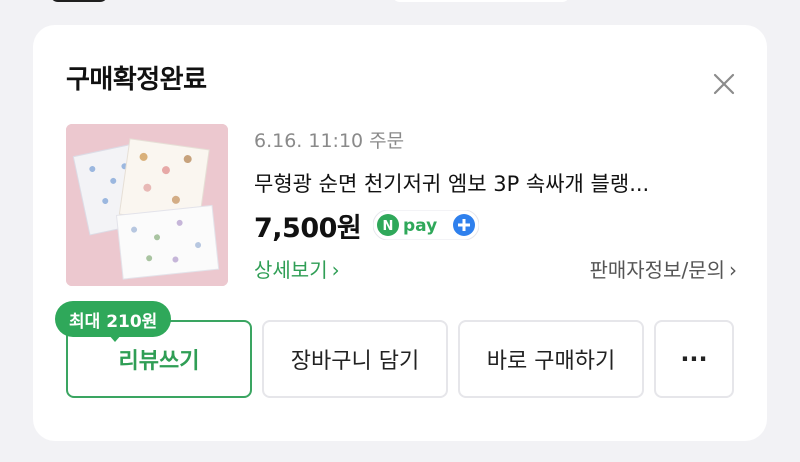  I want to click on more-horizontal-icon: ···, so click(694, 359).